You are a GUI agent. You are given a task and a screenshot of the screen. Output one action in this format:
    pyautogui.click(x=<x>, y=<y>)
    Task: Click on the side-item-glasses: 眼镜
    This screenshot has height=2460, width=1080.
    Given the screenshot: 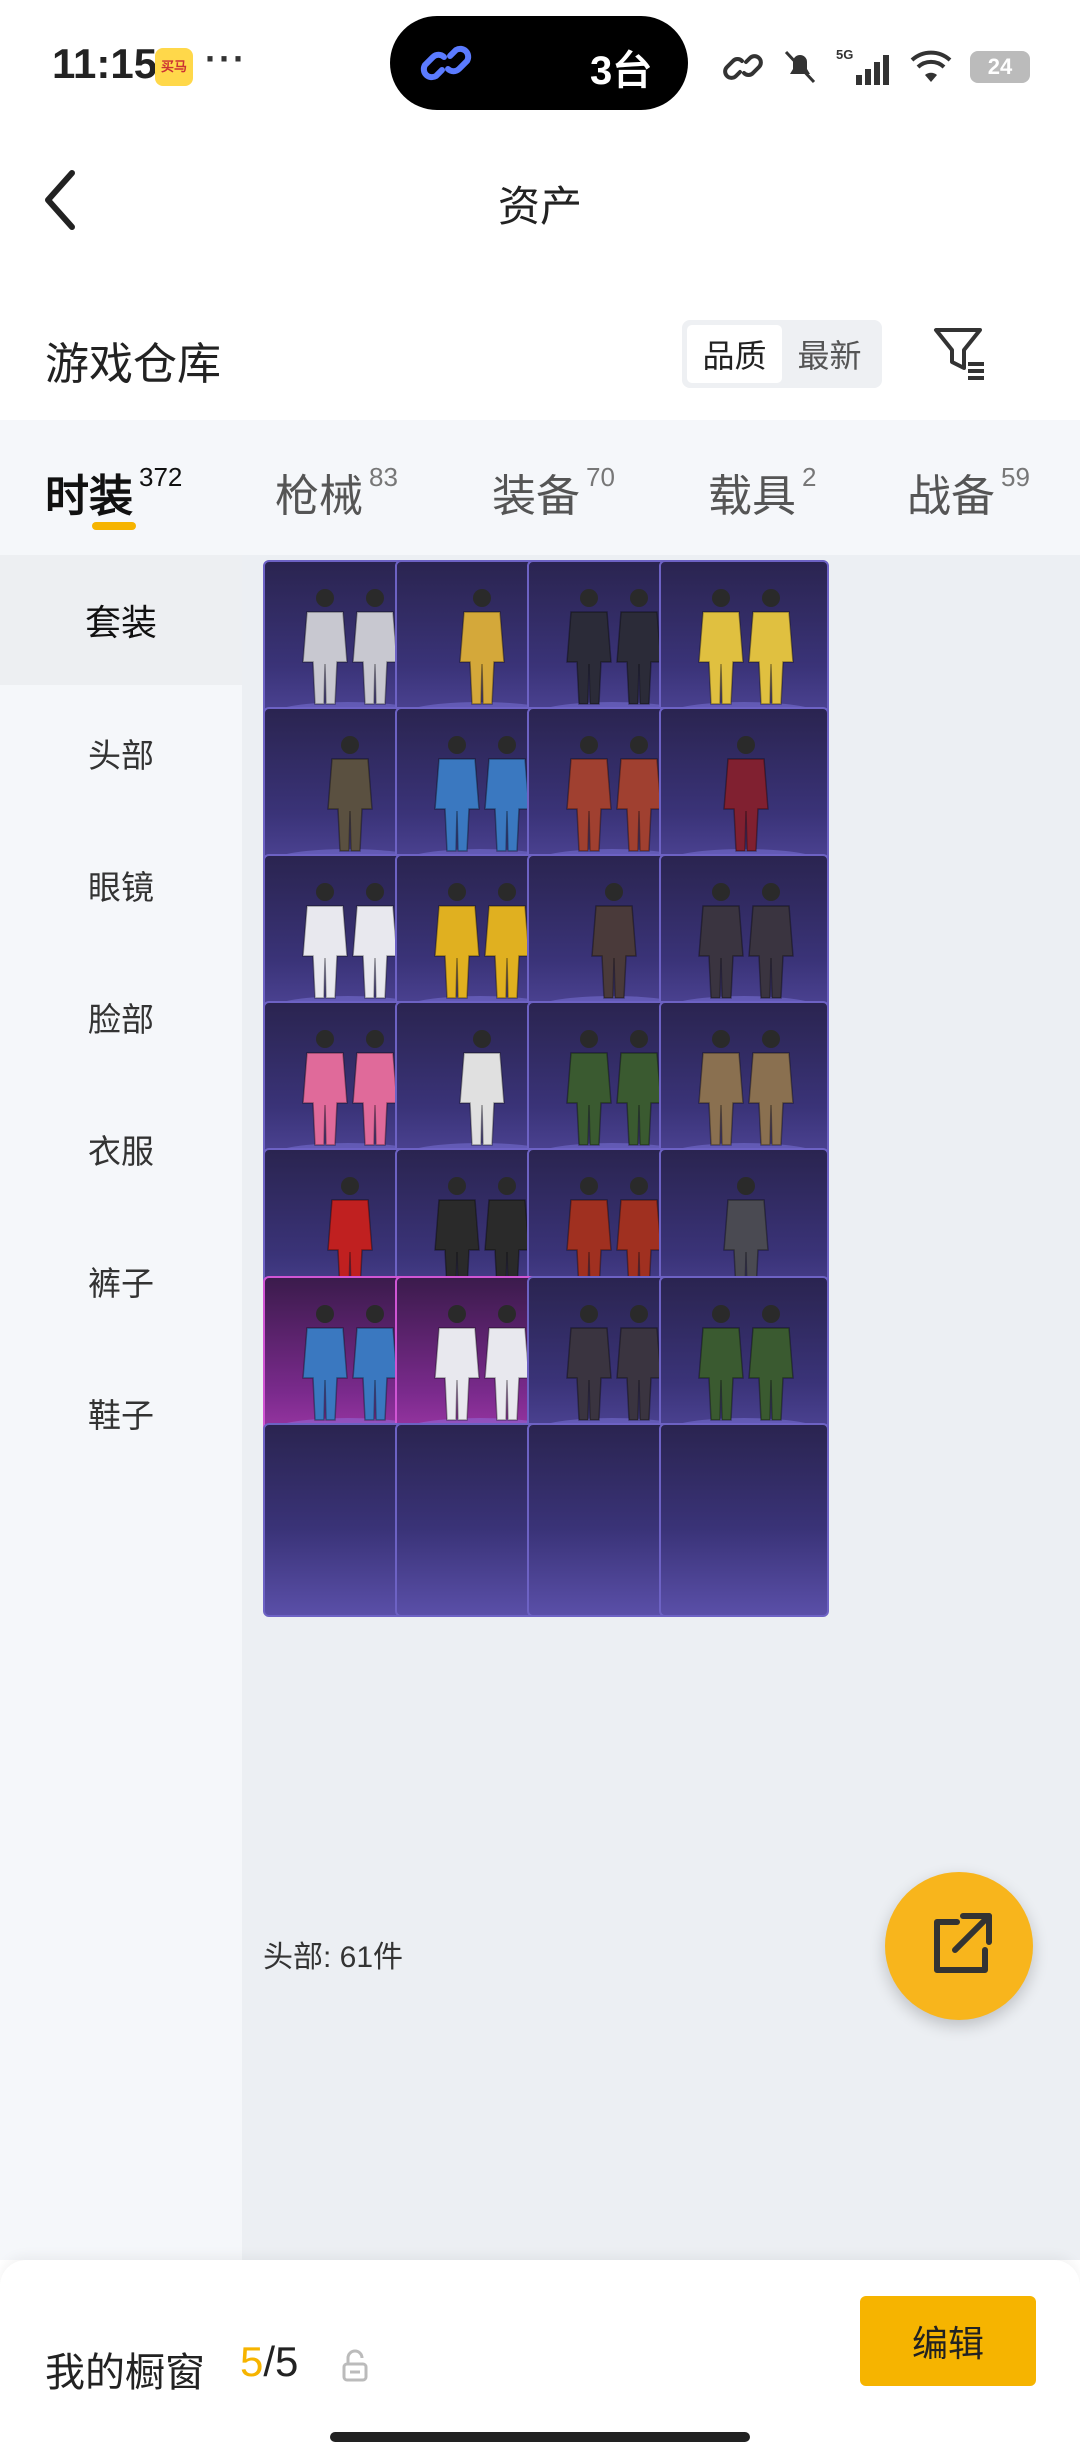 What is the action you would take?
    pyautogui.click(x=121, y=885)
    